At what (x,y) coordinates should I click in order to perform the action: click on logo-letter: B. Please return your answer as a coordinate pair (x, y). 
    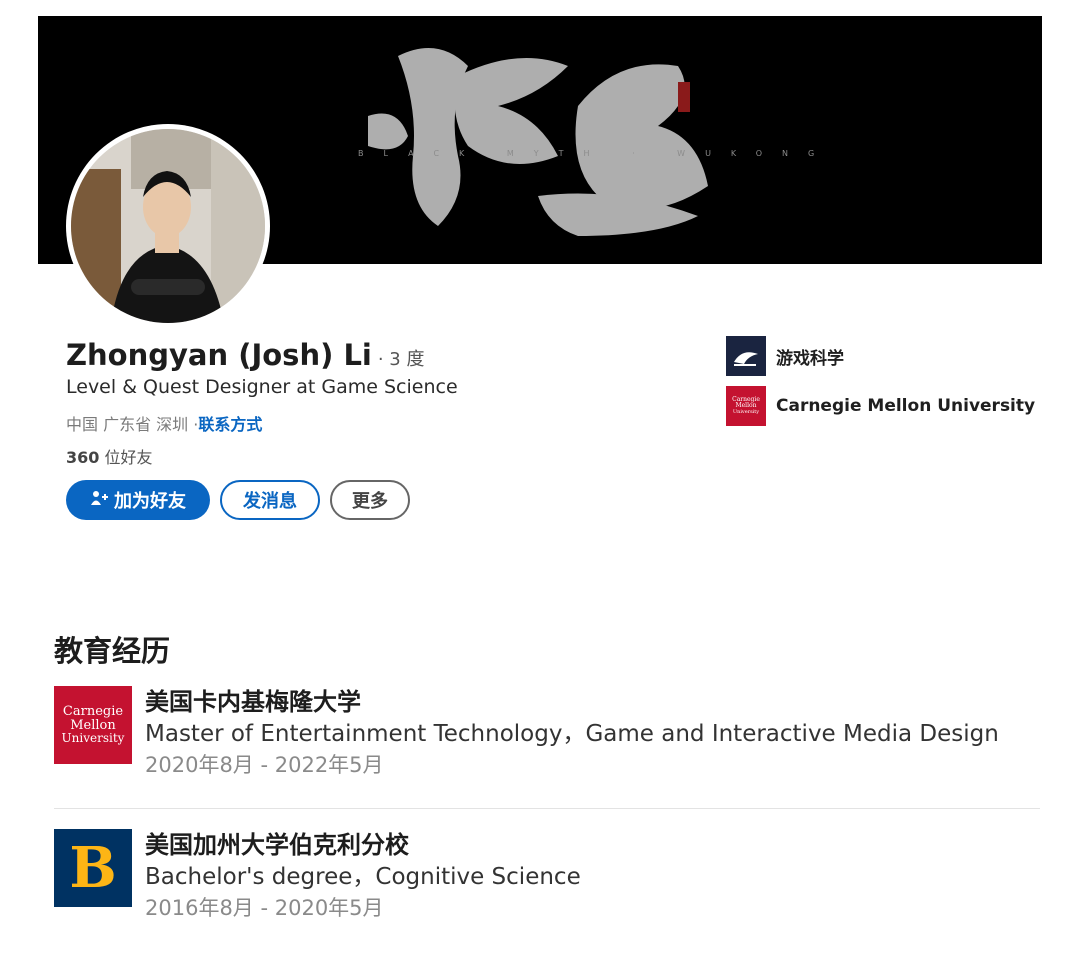
    Looking at the image, I should click on (93, 868).